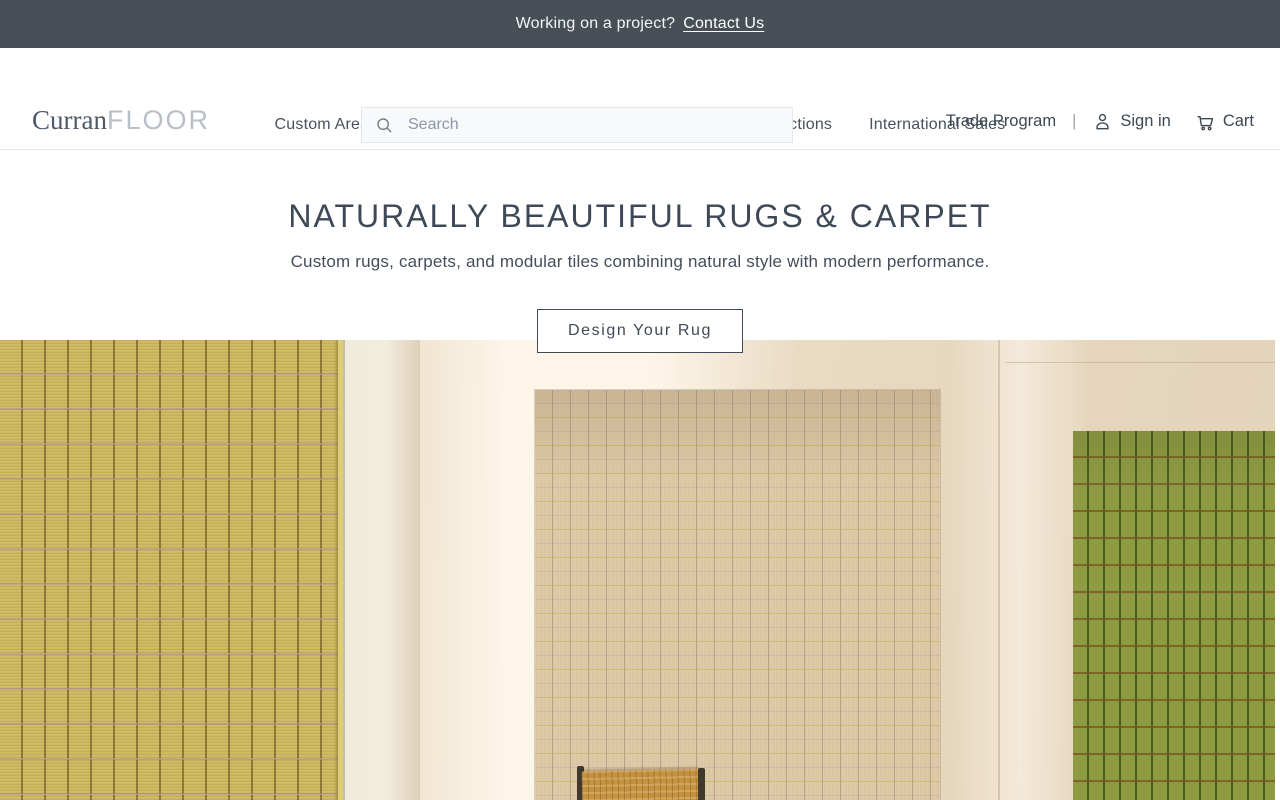 Image resolution: width=1280 pixels, height=800 pixels. Describe the element at coordinates (158, 120) in the screenshot. I see `logo-floor: FLOOR` at that location.